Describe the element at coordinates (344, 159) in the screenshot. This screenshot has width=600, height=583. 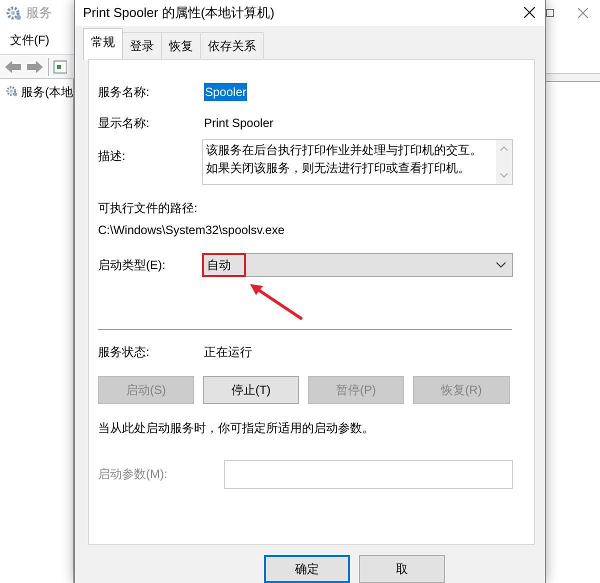
I see `description-text: 该服务在后台执行打印作业并处理与打印机的交互。如果关闭该服务，则无法进行打印或查看打印机。` at that location.